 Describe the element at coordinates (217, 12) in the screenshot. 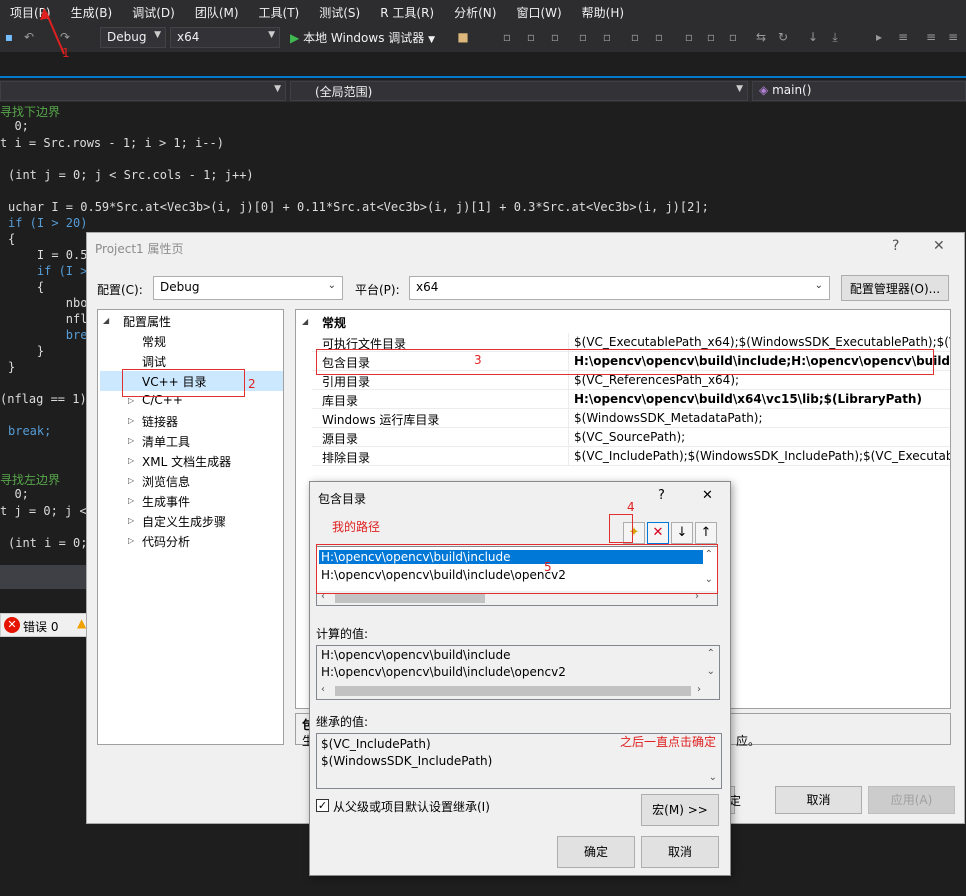

I see `menu-team: 团队(M)` at that location.